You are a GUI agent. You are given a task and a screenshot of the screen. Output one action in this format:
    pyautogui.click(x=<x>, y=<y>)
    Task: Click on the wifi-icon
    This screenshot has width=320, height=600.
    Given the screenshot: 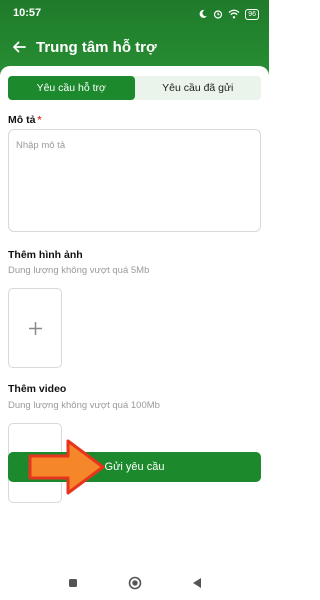 What is the action you would take?
    pyautogui.click(x=234, y=14)
    